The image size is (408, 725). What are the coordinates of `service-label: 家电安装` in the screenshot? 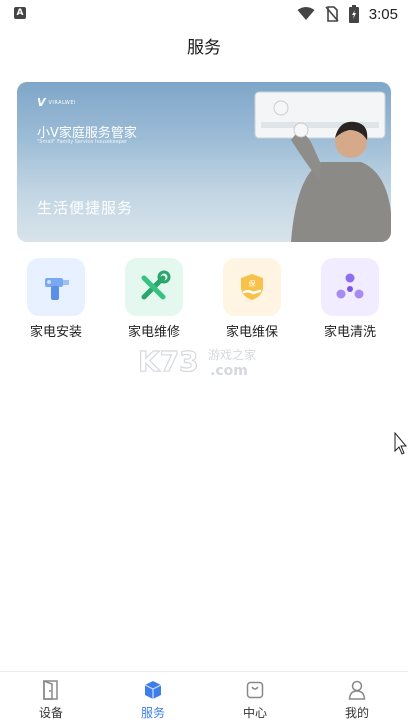 It's located at (55, 332).